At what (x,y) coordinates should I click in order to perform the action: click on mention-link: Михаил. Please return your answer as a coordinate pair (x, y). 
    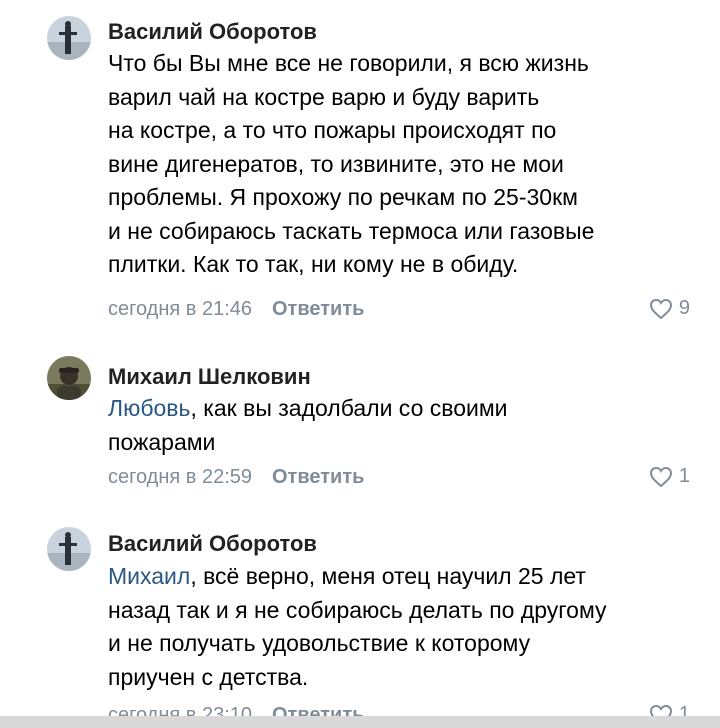
    Looking at the image, I should click on (149, 576).